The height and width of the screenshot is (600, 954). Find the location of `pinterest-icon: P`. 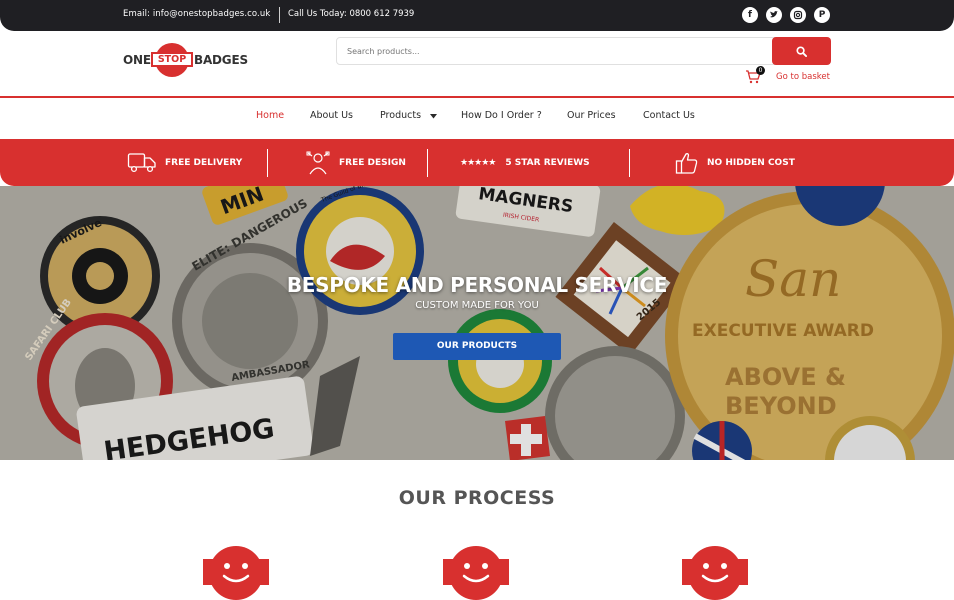

pinterest-icon: P is located at coordinates (822, 15).